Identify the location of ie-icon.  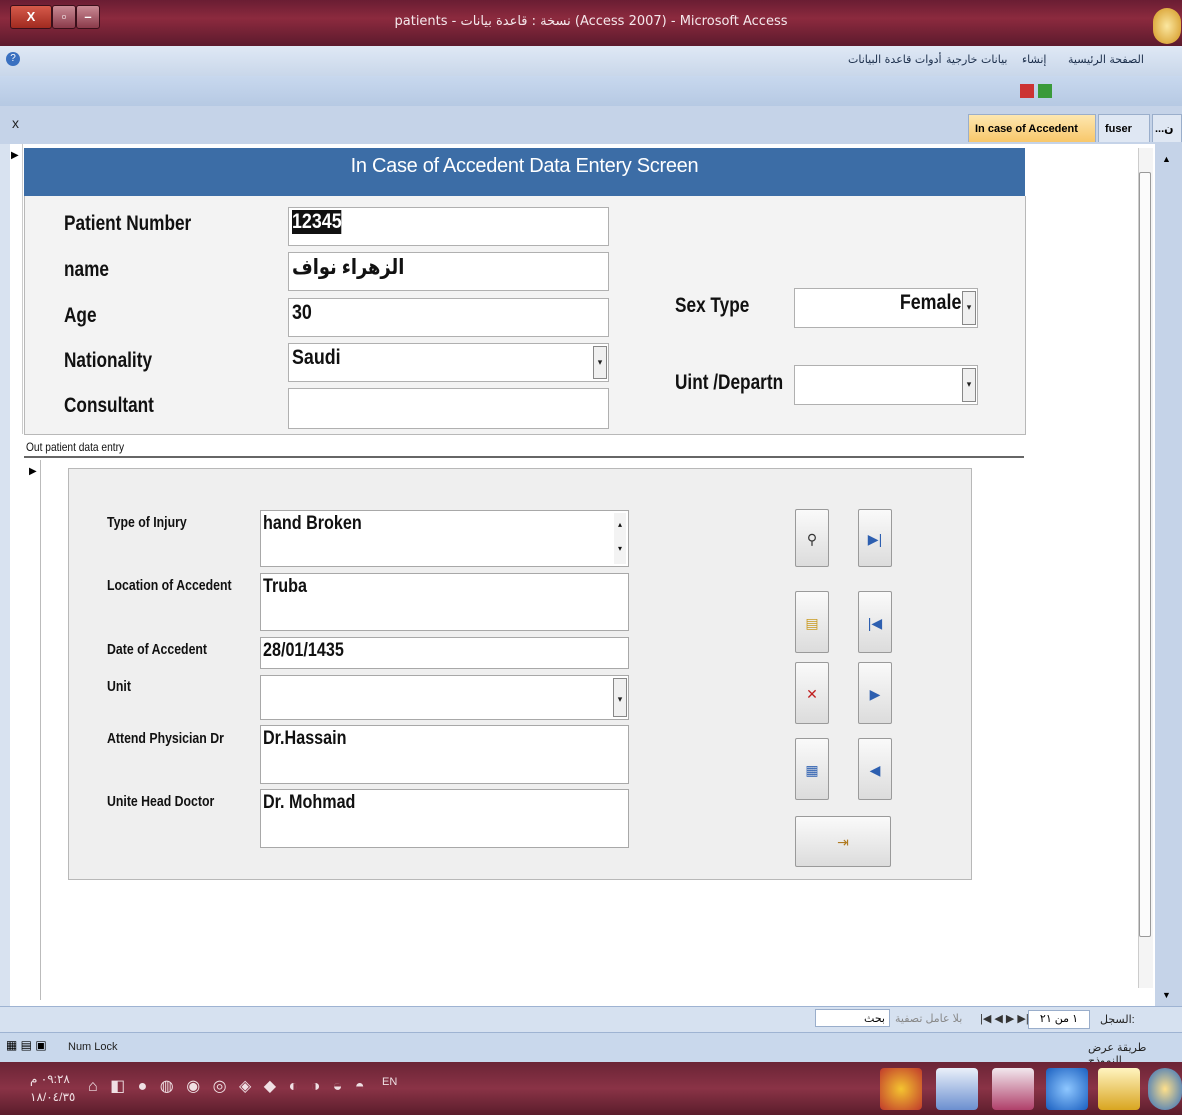
(1067, 1089).